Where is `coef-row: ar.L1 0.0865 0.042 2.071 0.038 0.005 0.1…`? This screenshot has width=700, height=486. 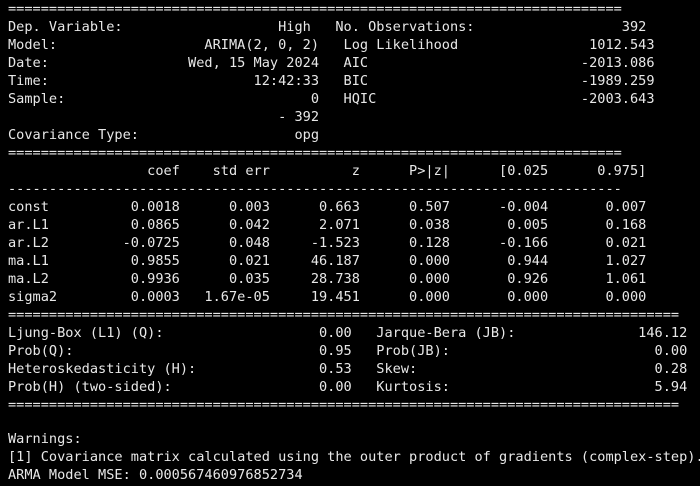
coef-row: ar.L1 0.0865 0.042 2.071 0.038 0.005 0.1… is located at coordinates (327, 225).